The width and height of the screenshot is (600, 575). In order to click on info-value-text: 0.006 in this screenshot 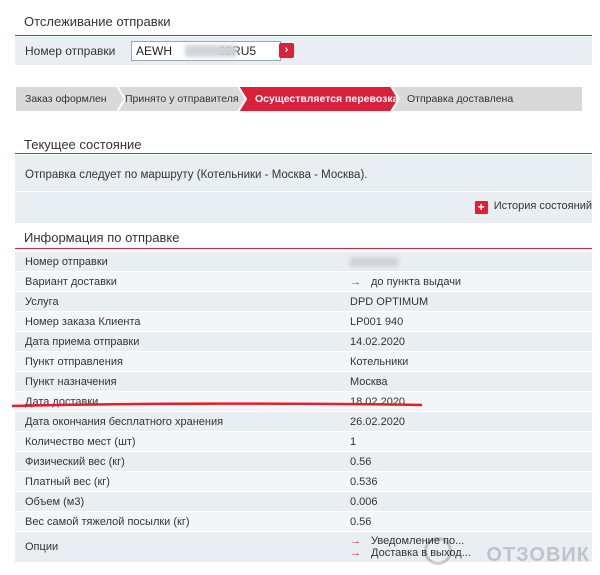, I will do `click(364, 501)`.